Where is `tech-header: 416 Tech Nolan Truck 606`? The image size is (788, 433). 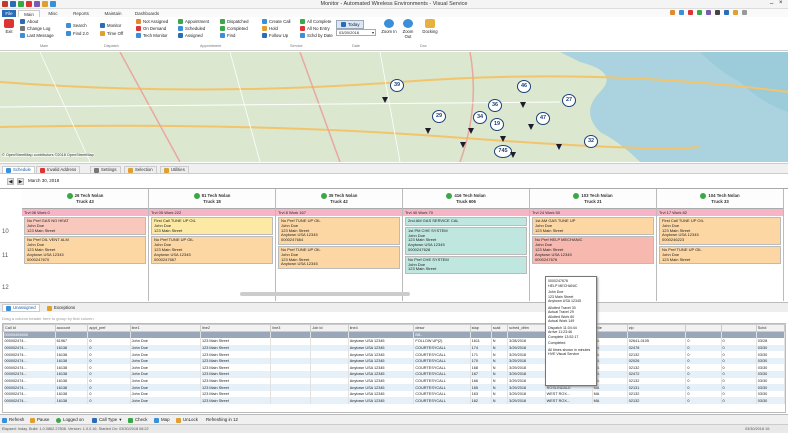 tech-header: 416 Tech Nolan Truck 606 is located at coordinates (466, 199).